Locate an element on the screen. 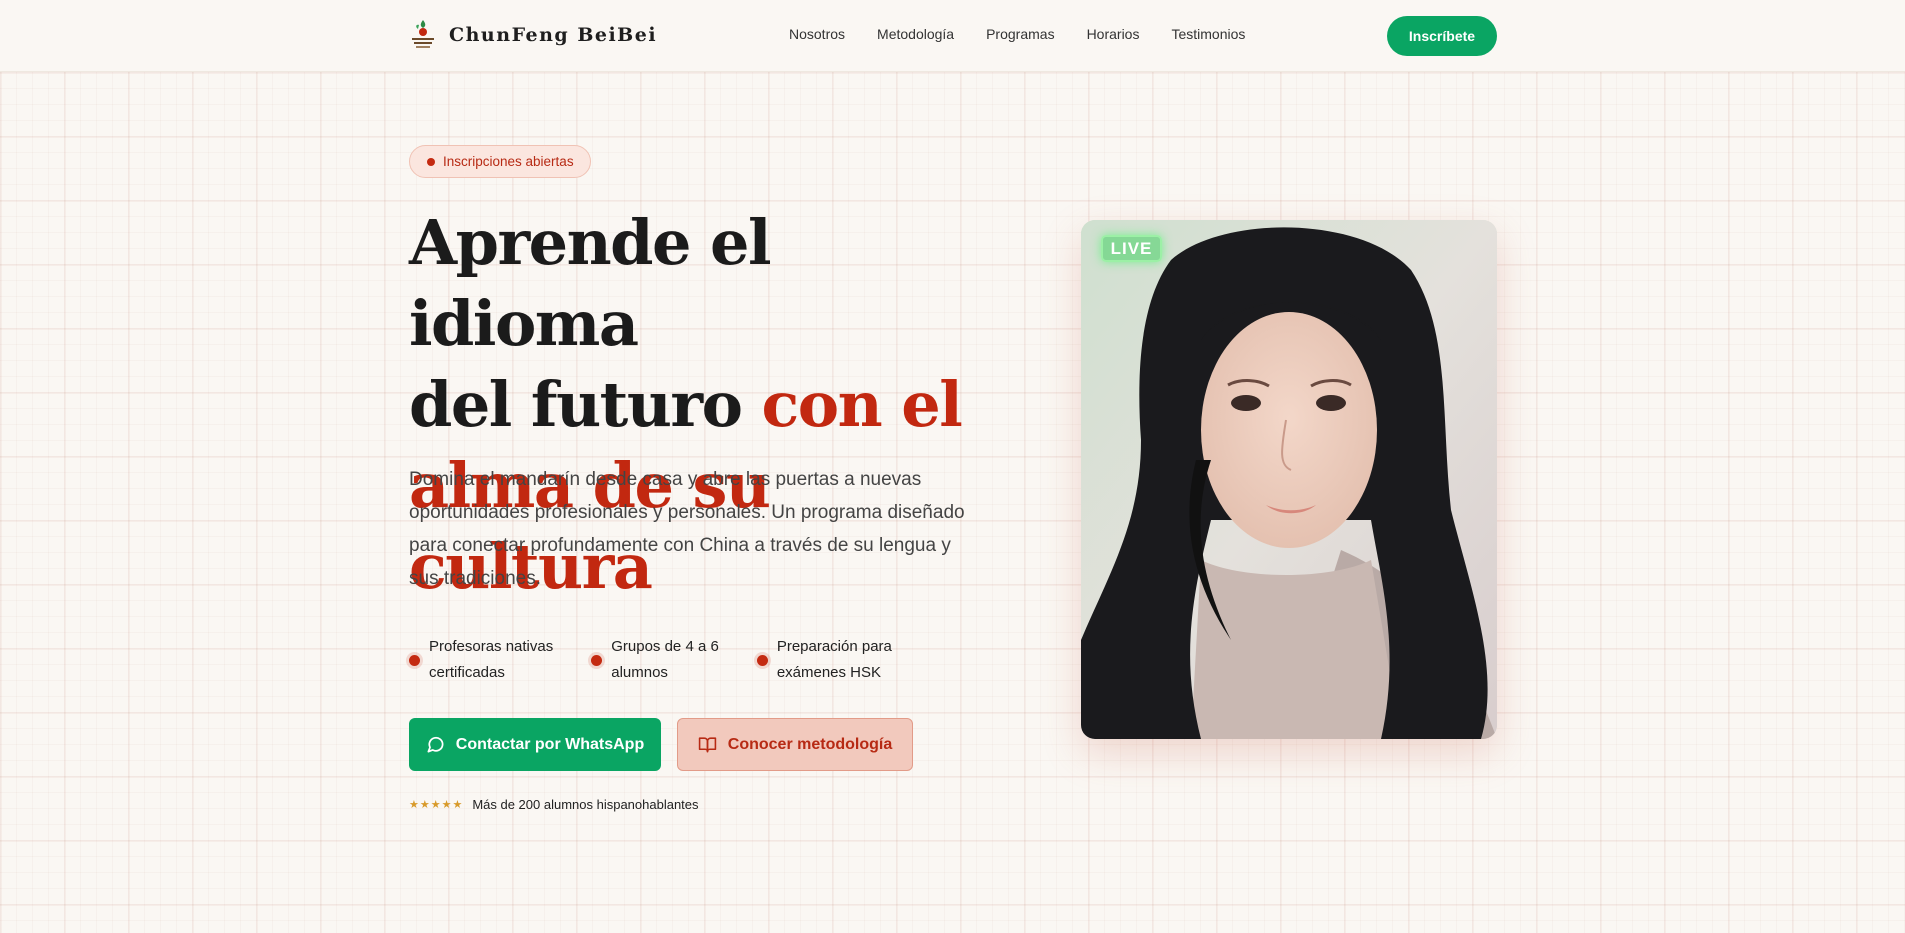 The image size is (1905, 933). signup-button: Inscríbete is located at coordinates (1442, 36).